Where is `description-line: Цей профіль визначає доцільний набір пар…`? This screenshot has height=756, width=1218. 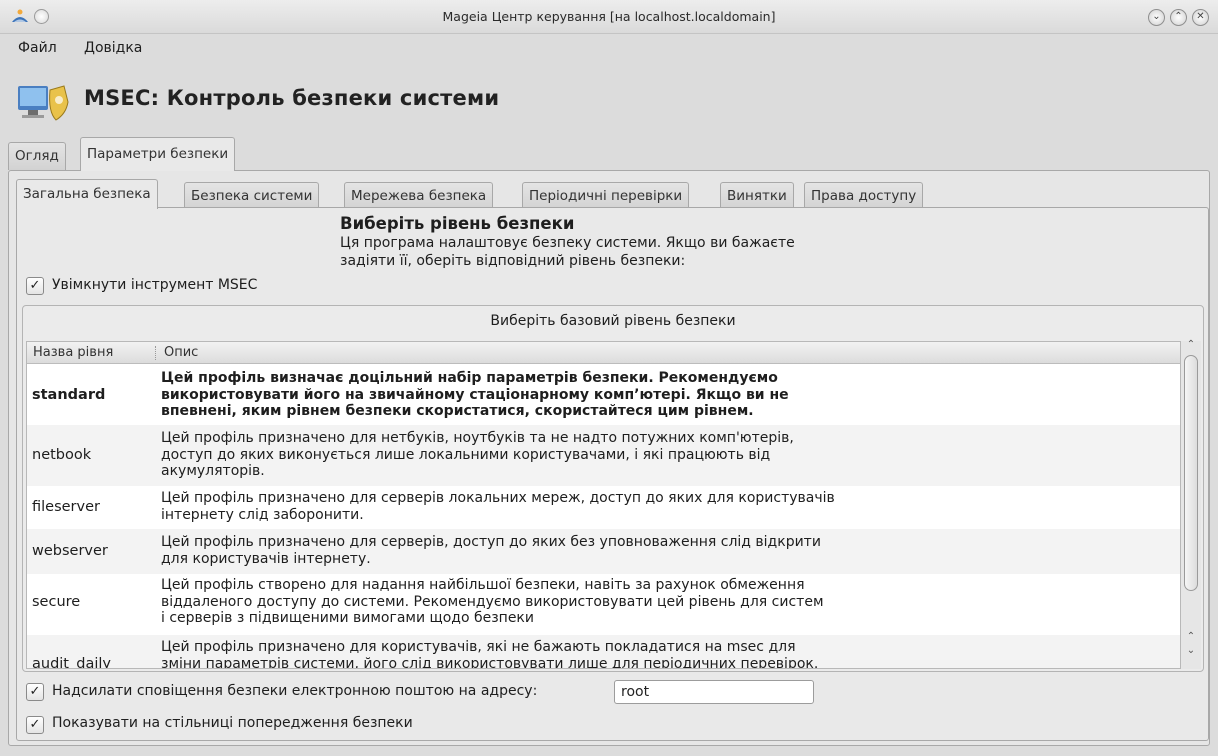 description-line: Цей профіль визначає доцільний набір пар… is located at coordinates (469, 378).